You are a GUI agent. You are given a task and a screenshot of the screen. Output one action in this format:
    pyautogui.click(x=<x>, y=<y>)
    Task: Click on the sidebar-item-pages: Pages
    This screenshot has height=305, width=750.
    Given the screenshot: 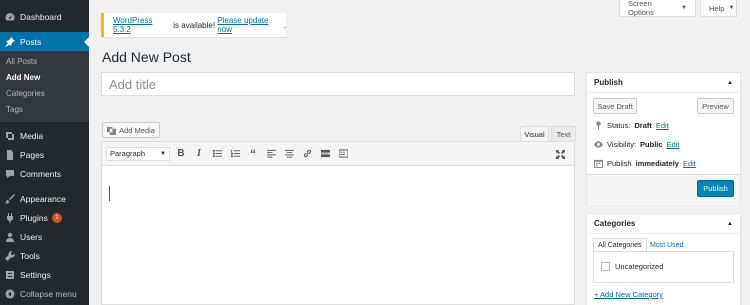 What is the action you would take?
    pyautogui.click(x=44, y=154)
    